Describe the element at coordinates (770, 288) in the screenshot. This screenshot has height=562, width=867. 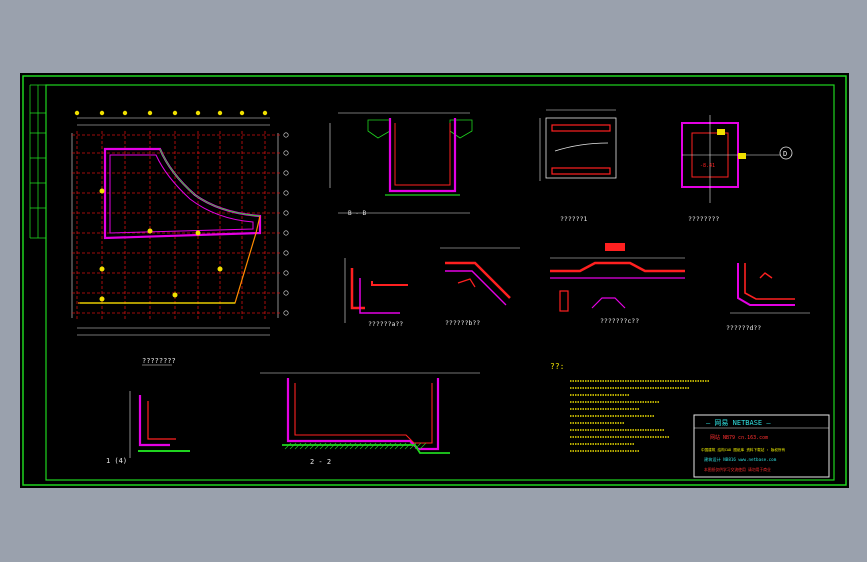
I see `detail-d-view` at that location.